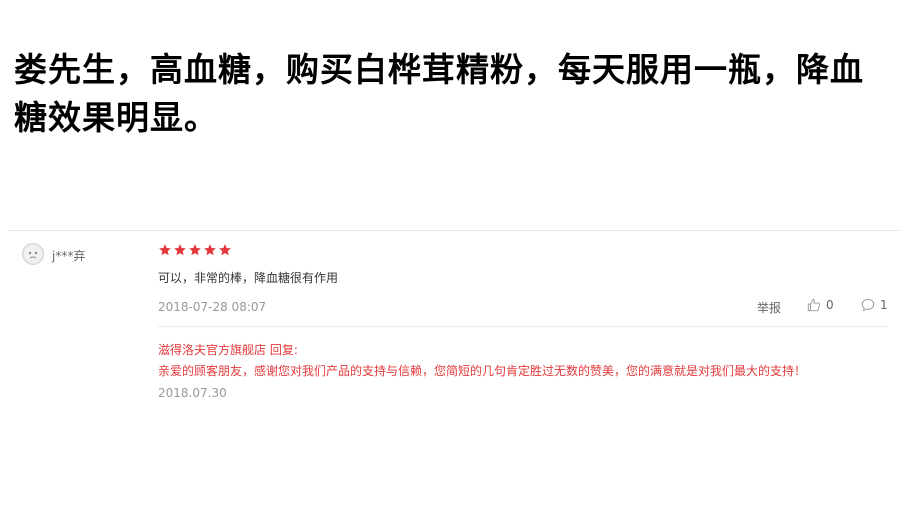 This screenshot has width=900, height=505. Describe the element at coordinates (523, 326) in the screenshot. I see `reply-separator` at that location.